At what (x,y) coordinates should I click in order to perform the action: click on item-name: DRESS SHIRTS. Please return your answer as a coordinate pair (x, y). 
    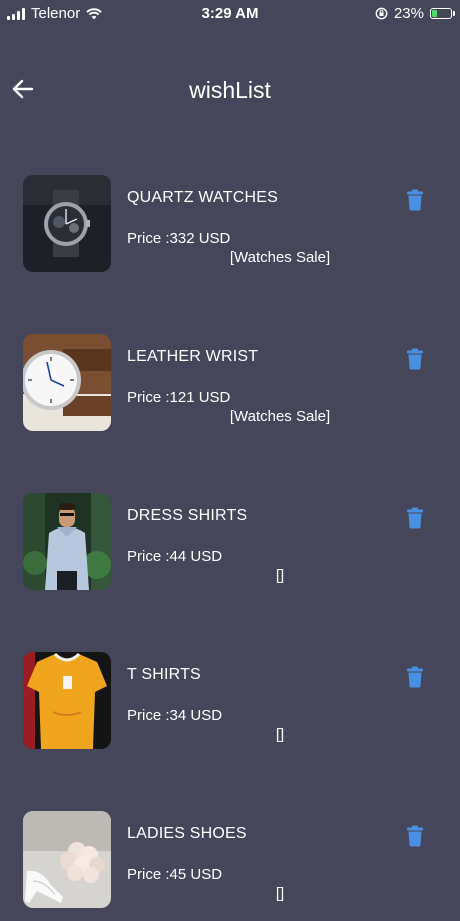
    Looking at the image, I should click on (187, 515).